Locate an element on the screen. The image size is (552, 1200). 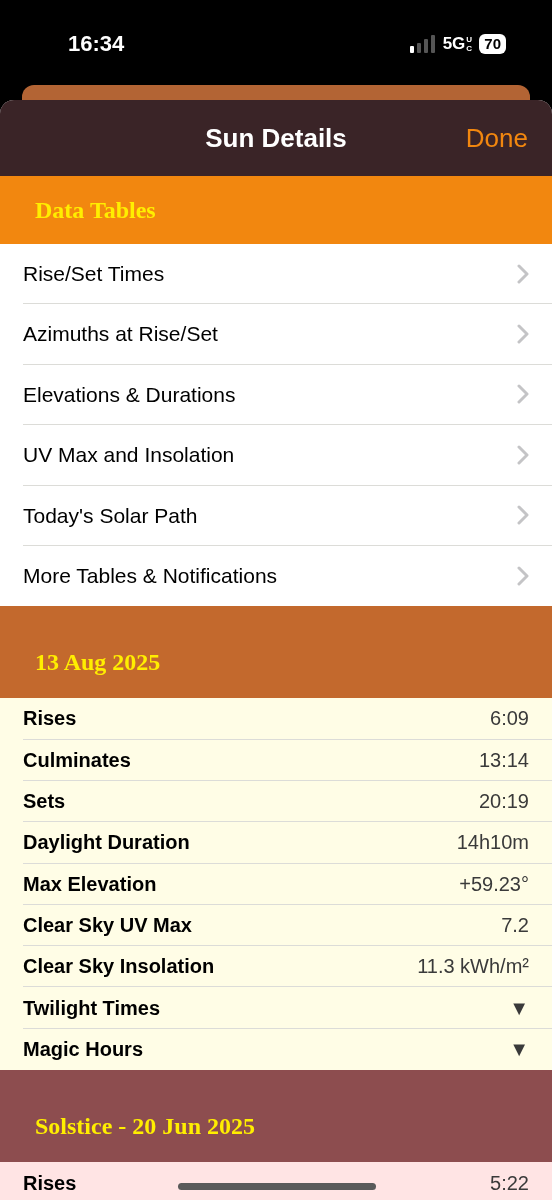
row-value: 14h10m is located at coordinates (492, 843).